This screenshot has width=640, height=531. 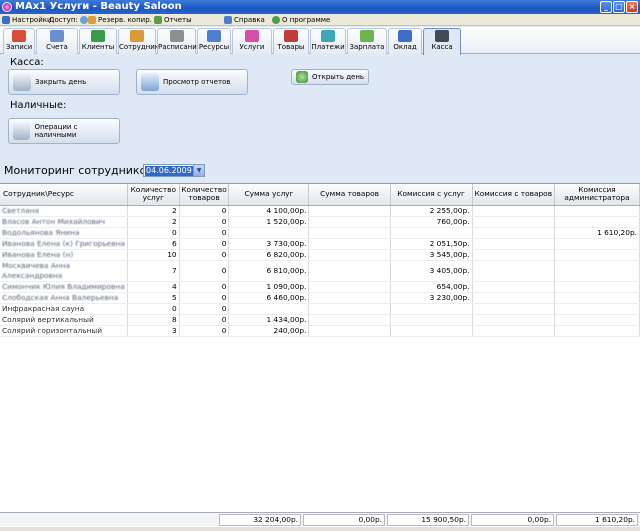 I want to click on tab-schedule: Расписание, so click(x=179, y=41).